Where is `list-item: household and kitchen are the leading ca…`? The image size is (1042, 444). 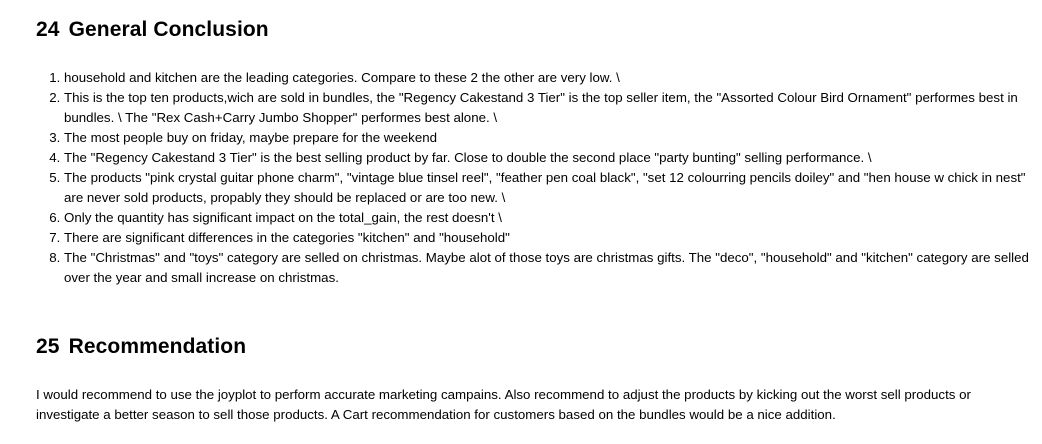
list-item: household and kitchen are the leading ca… is located at coordinates (548, 78).